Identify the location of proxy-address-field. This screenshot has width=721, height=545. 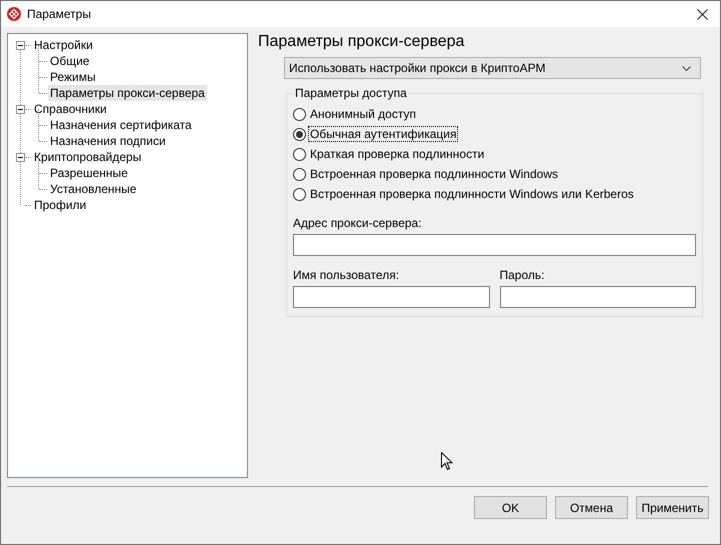
(494, 245).